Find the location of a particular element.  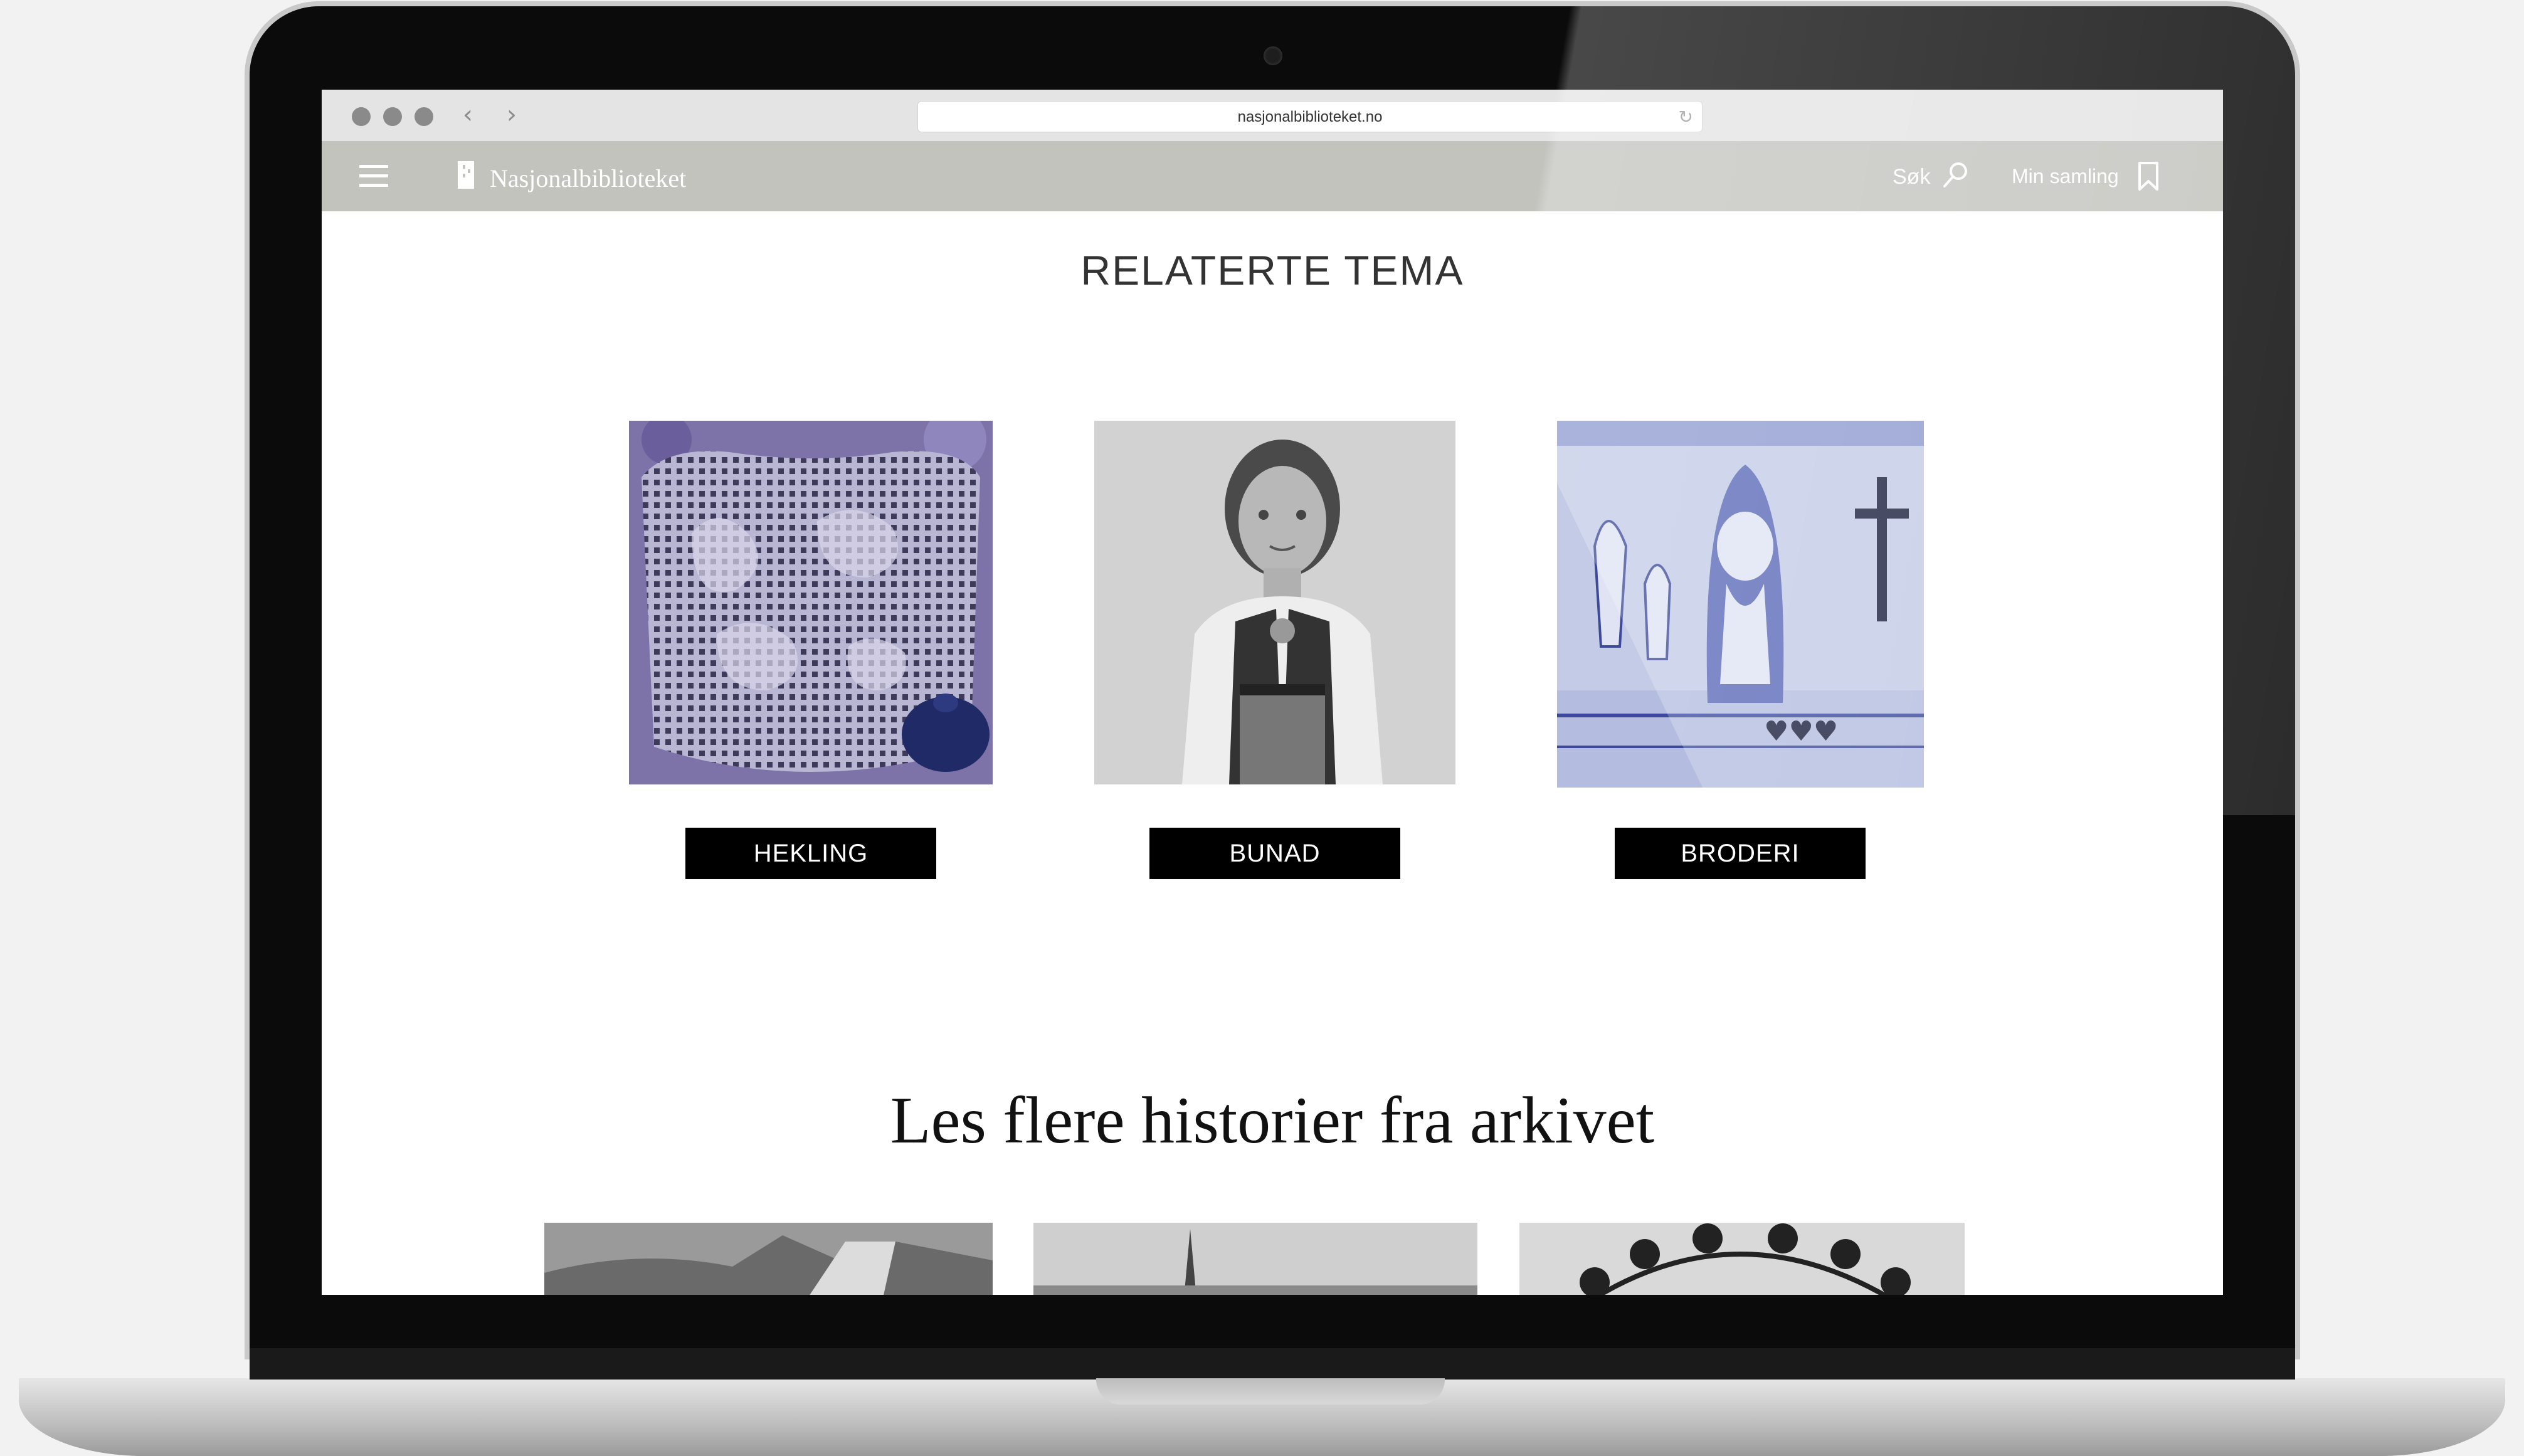

browser-toolbar: ‹ › nasjonalbiblioteket.no ↻ is located at coordinates (1272, 116).